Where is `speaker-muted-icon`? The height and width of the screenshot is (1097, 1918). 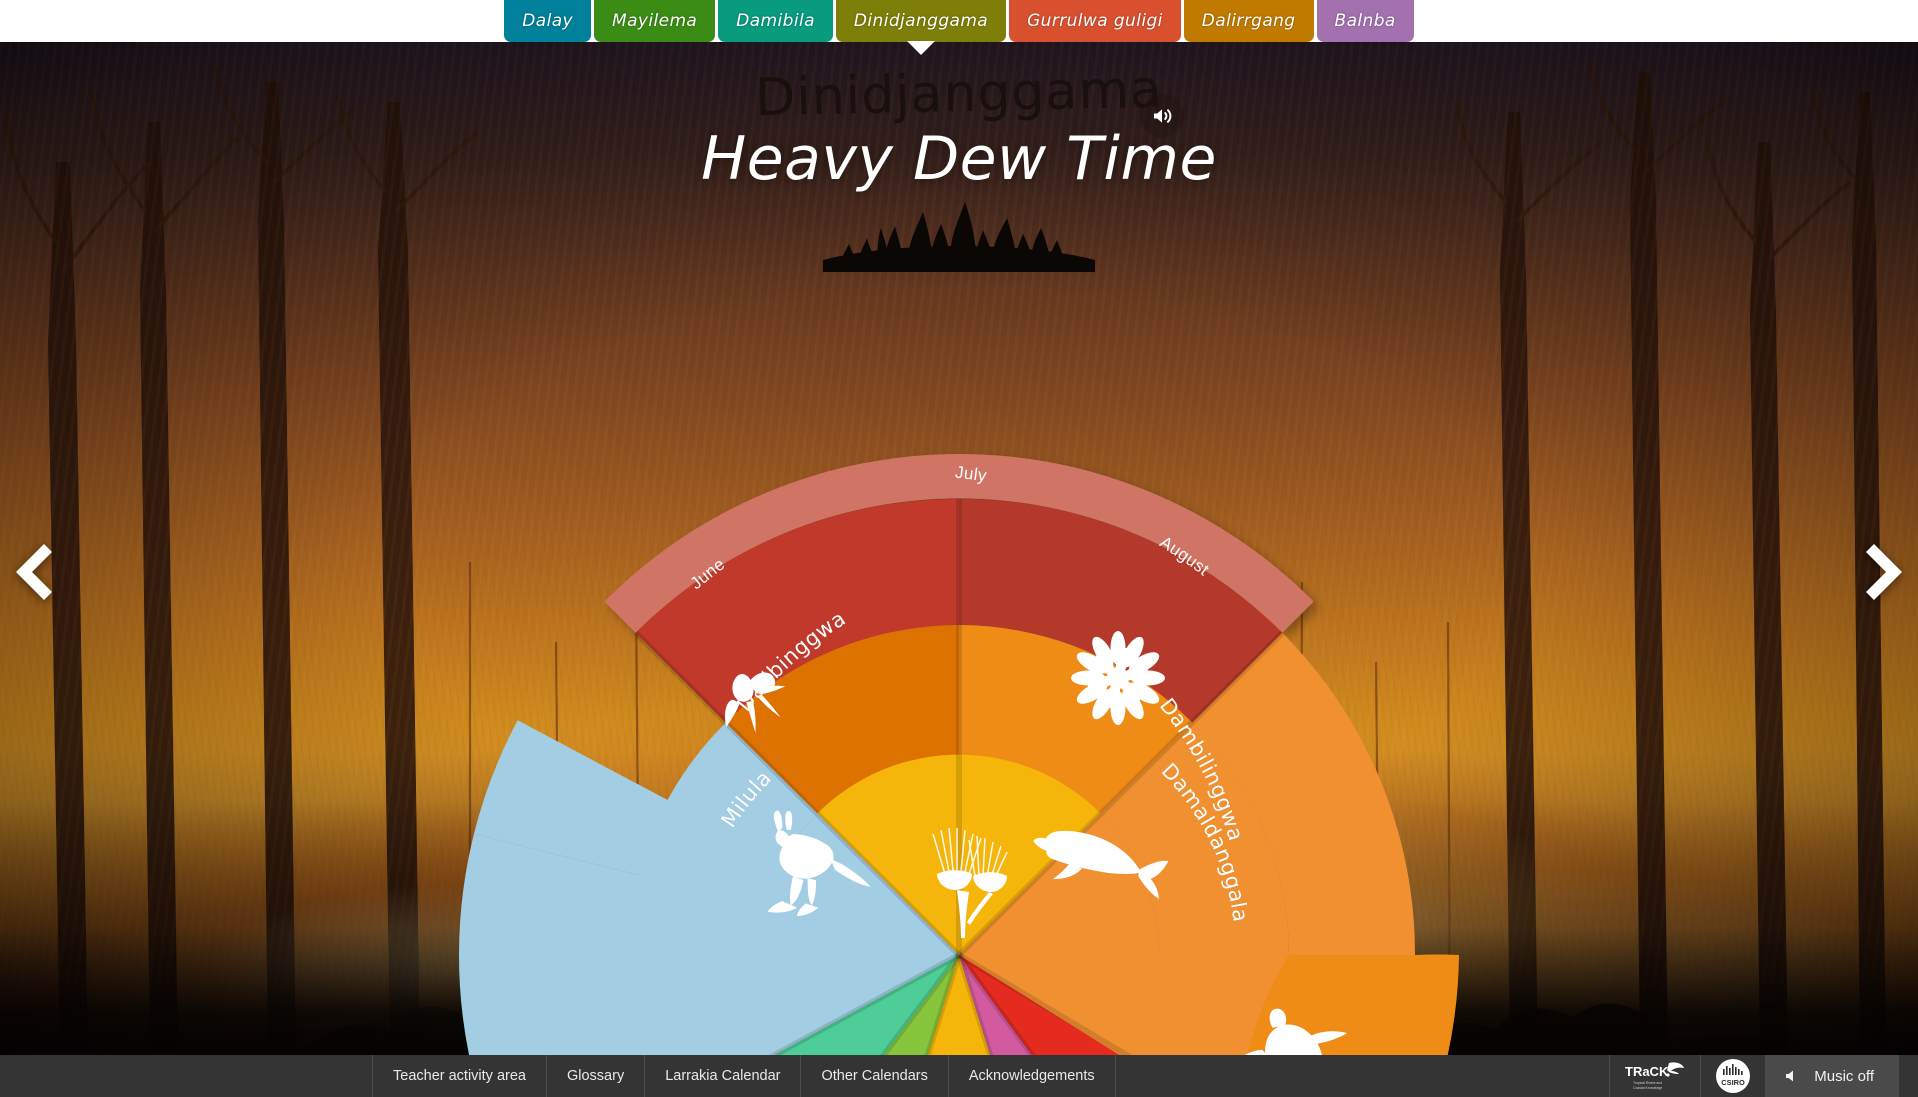 speaker-muted-icon is located at coordinates (1790, 1076).